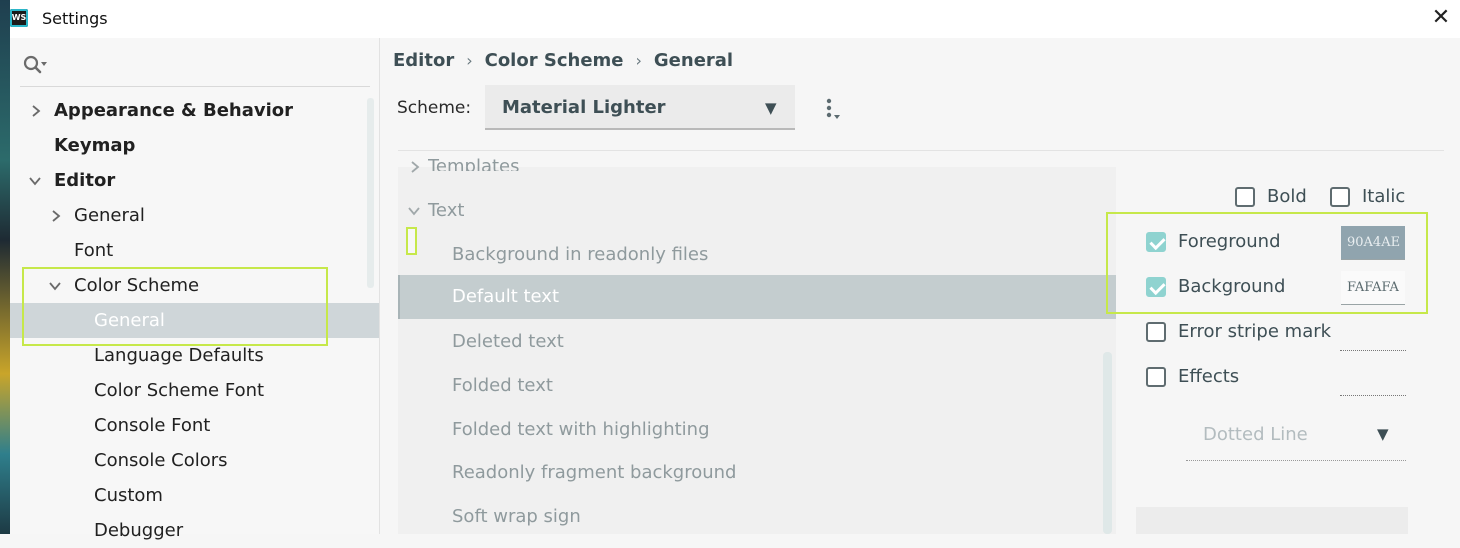 Image resolution: width=1460 pixels, height=548 pixels. Describe the element at coordinates (152, 425) in the screenshot. I see `sidebar-item-console-font: Console Font` at that location.